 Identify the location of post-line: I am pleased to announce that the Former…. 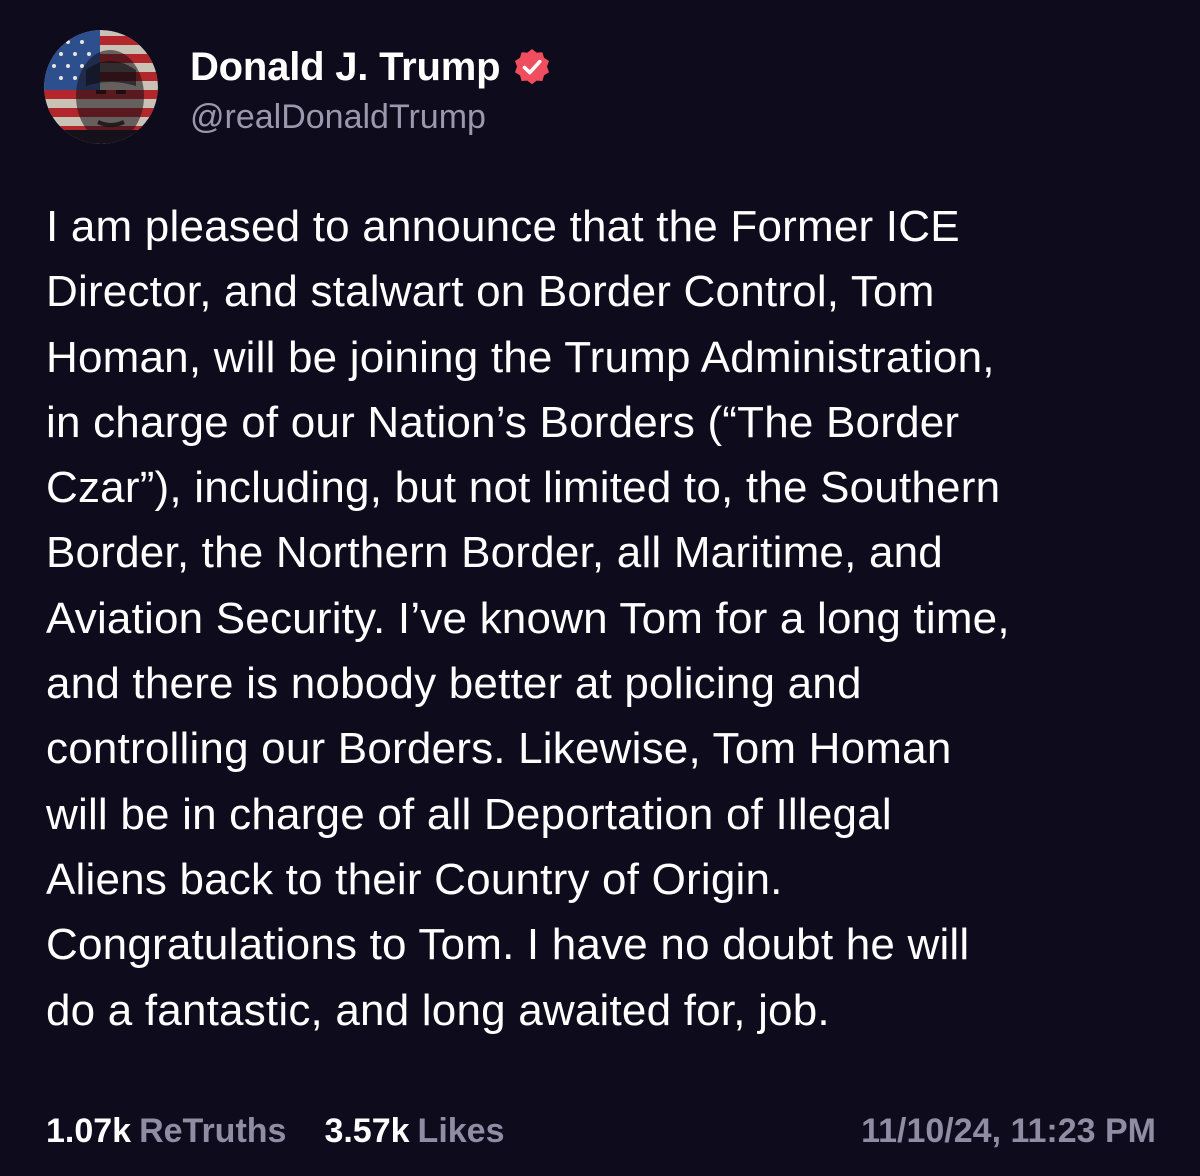
(503, 226).